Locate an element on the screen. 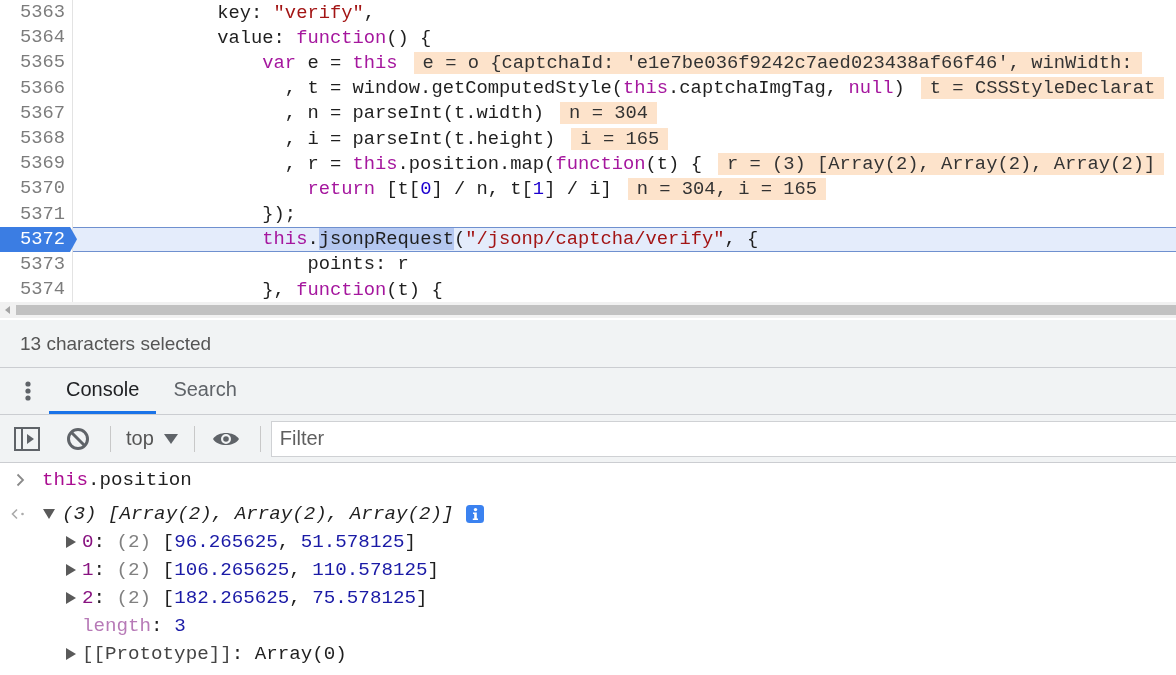 This screenshot has height=675, width=1176. inline-value: n = 304, i = 165 is located at coordinates (727, 188).